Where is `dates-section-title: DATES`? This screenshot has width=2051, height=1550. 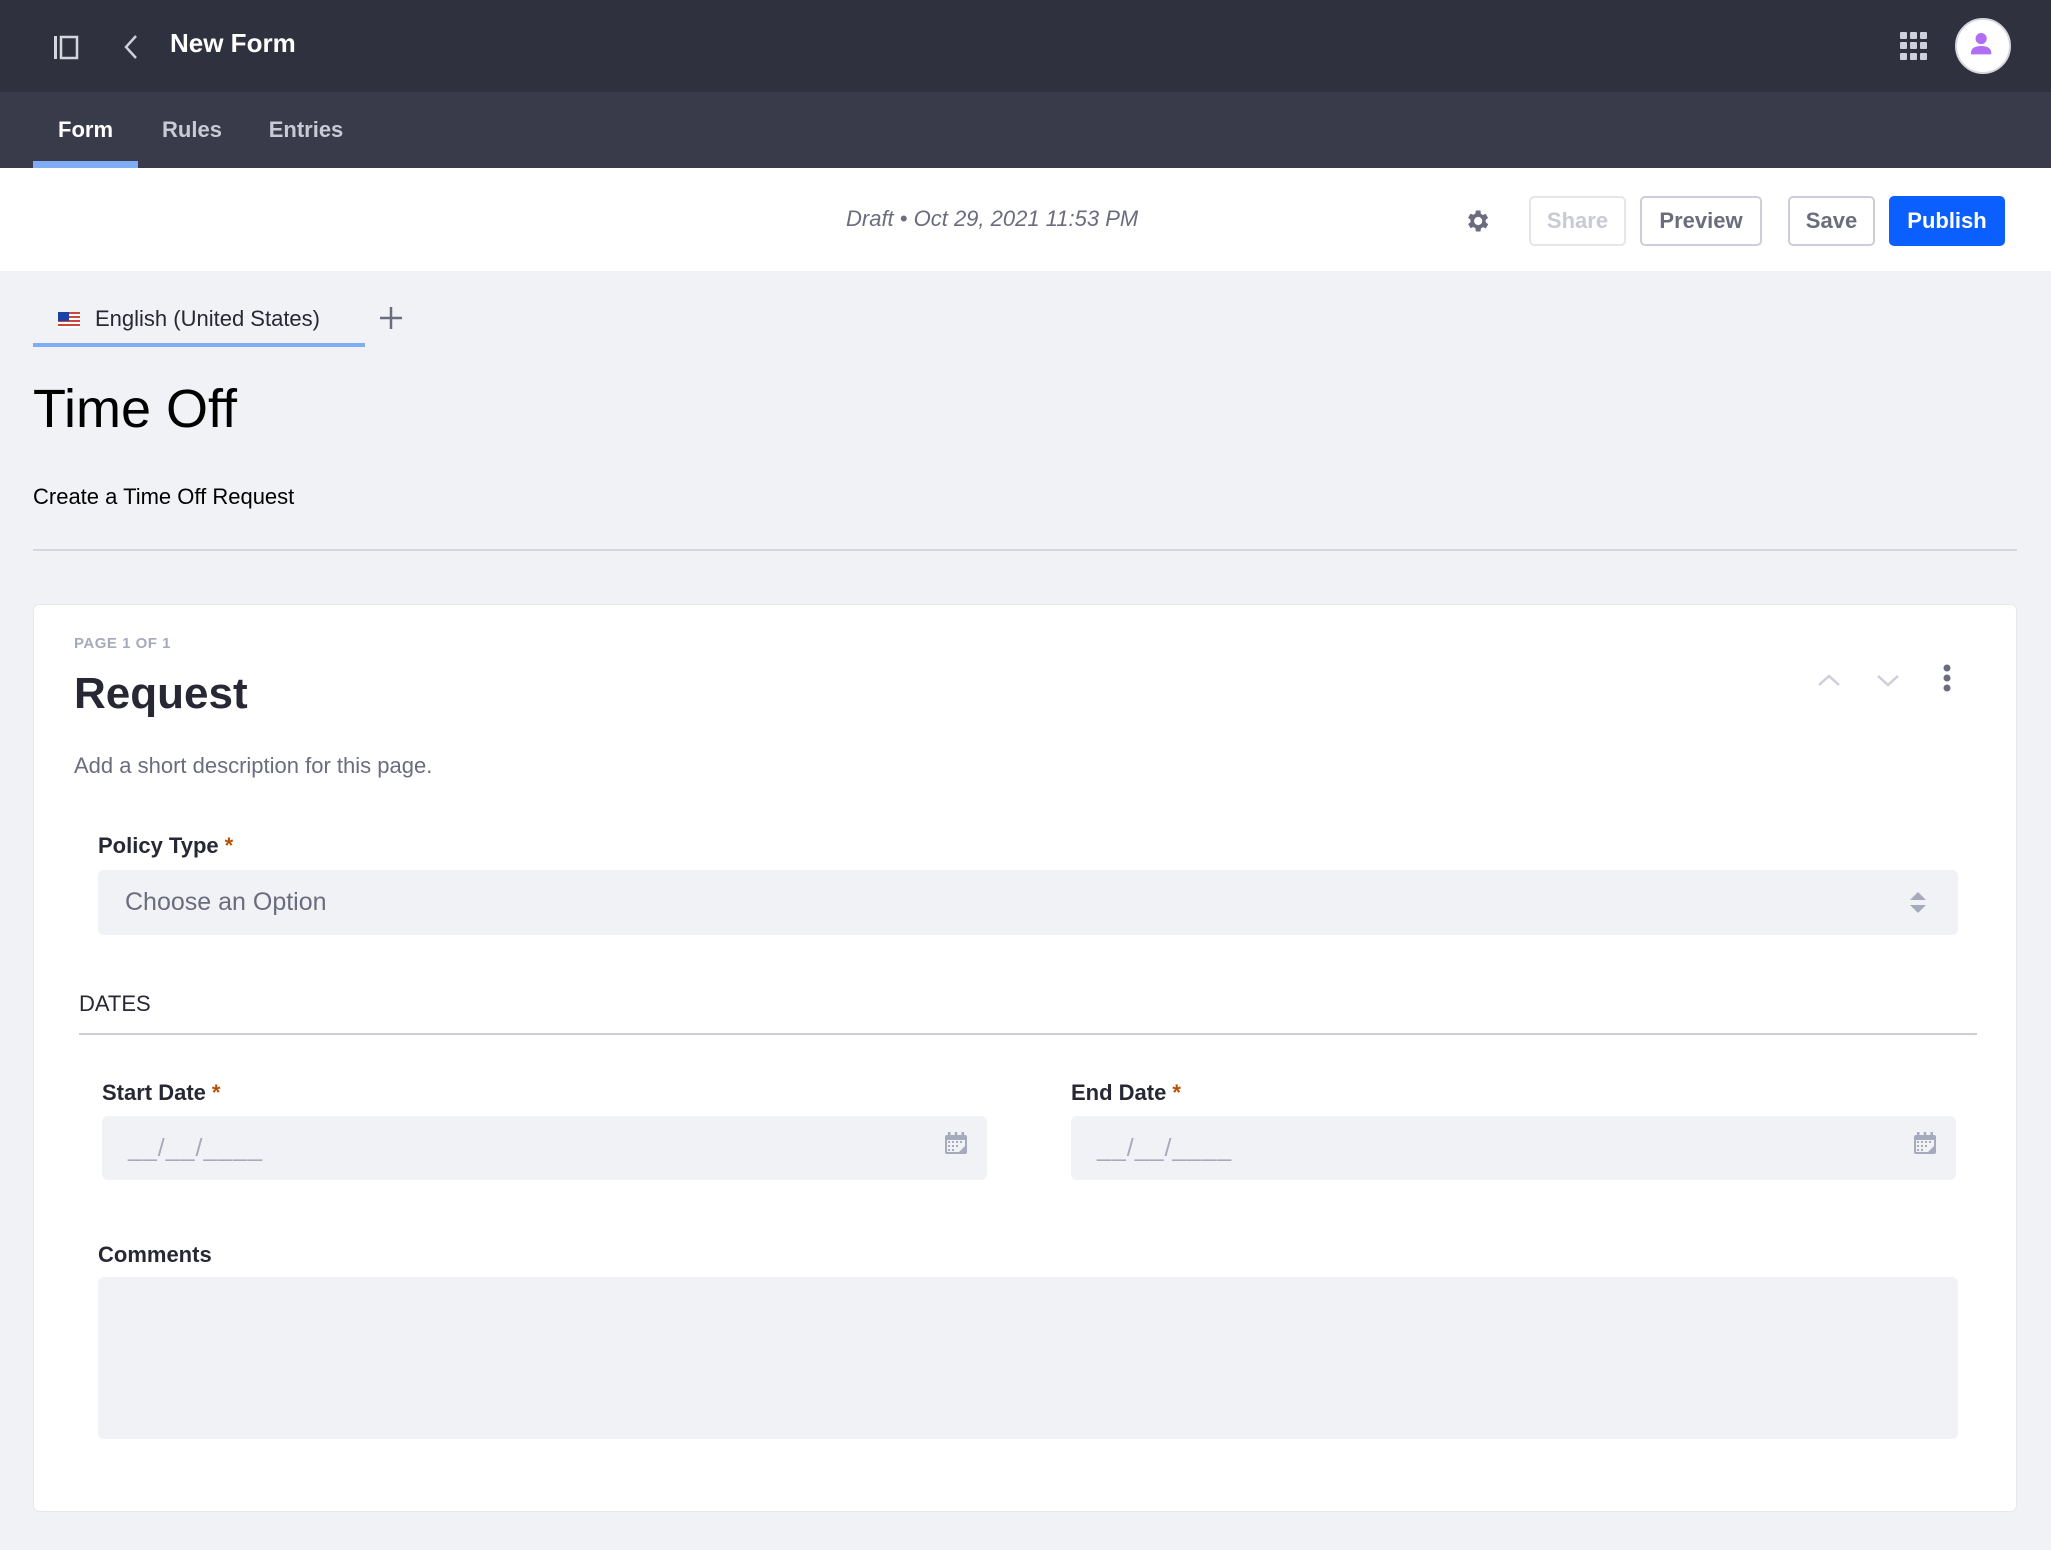 dates-section-title: DATES is located at coordinates (115, 1003).